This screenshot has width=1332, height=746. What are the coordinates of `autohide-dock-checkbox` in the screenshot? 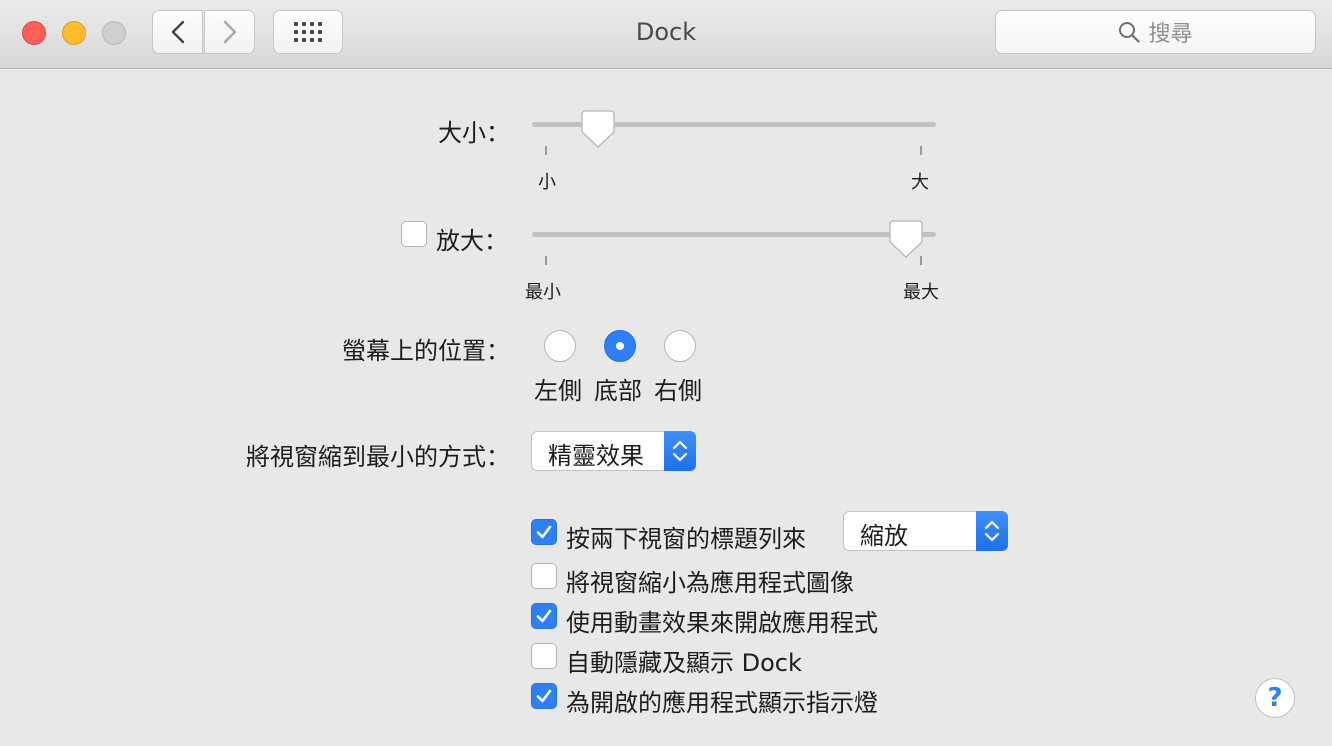 It's located at (544, 656).